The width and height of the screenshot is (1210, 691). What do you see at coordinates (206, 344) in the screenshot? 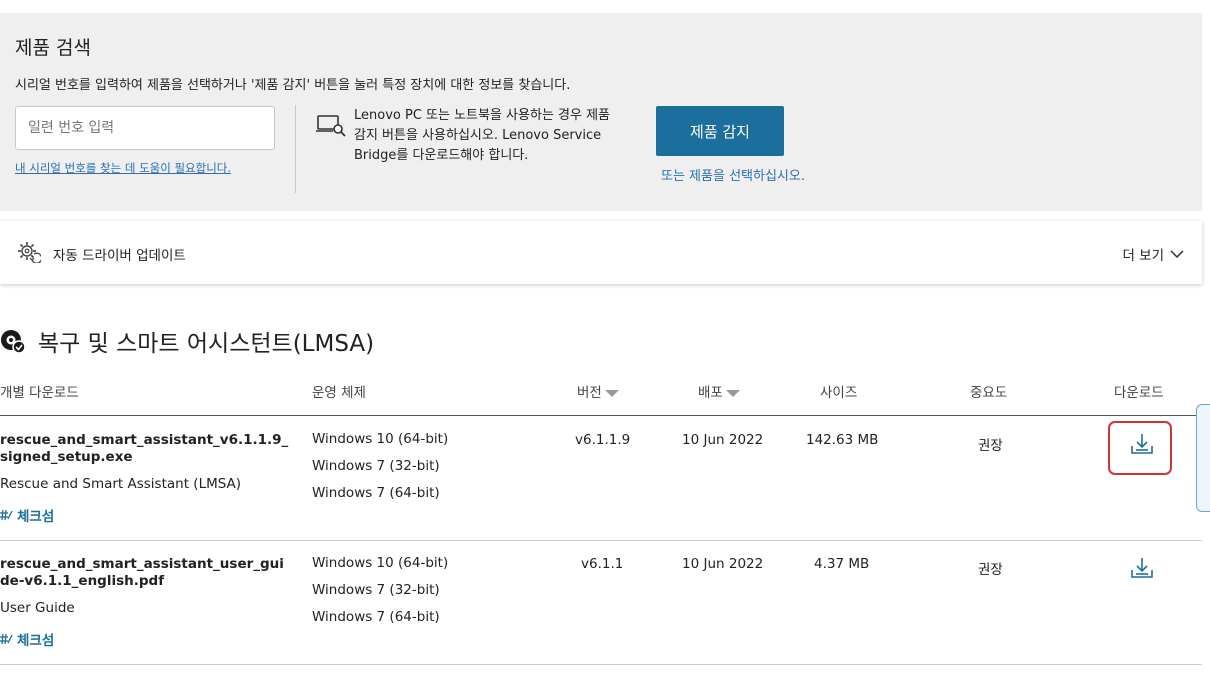
I see `product-title: 복구 및 스마트 어시스턴트(LMSA)` at bounding box center [206, 344].